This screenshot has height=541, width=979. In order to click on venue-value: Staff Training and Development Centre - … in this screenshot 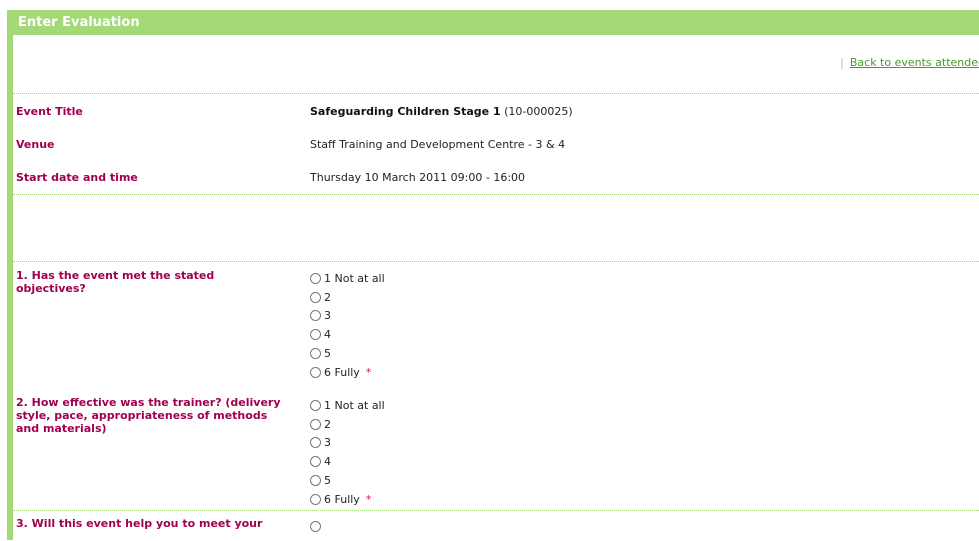, I will do `click(438, 144)`.